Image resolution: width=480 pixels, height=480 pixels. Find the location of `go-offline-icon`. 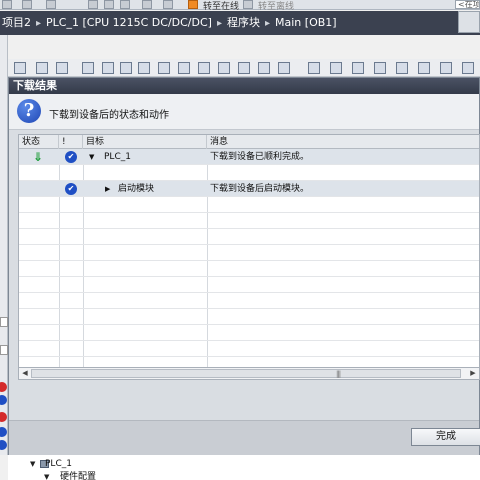

go-offline-icon is located at coordinates (248, 4).